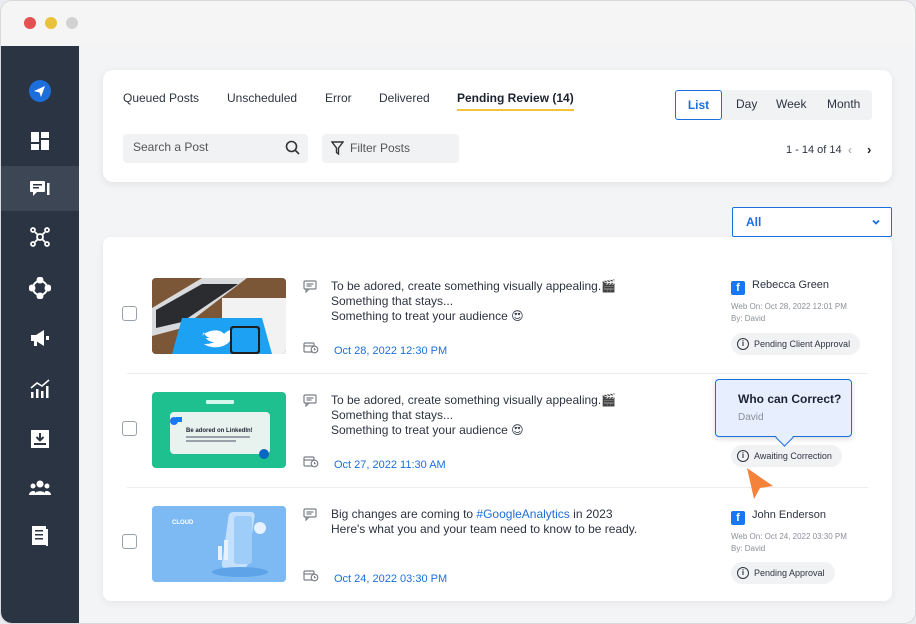 This screenshot has width=916, height=624. What do you see at coordinates (876, 223) in the screenshot?
I see `chevron-down-icon` at bounding box center [876, 223].